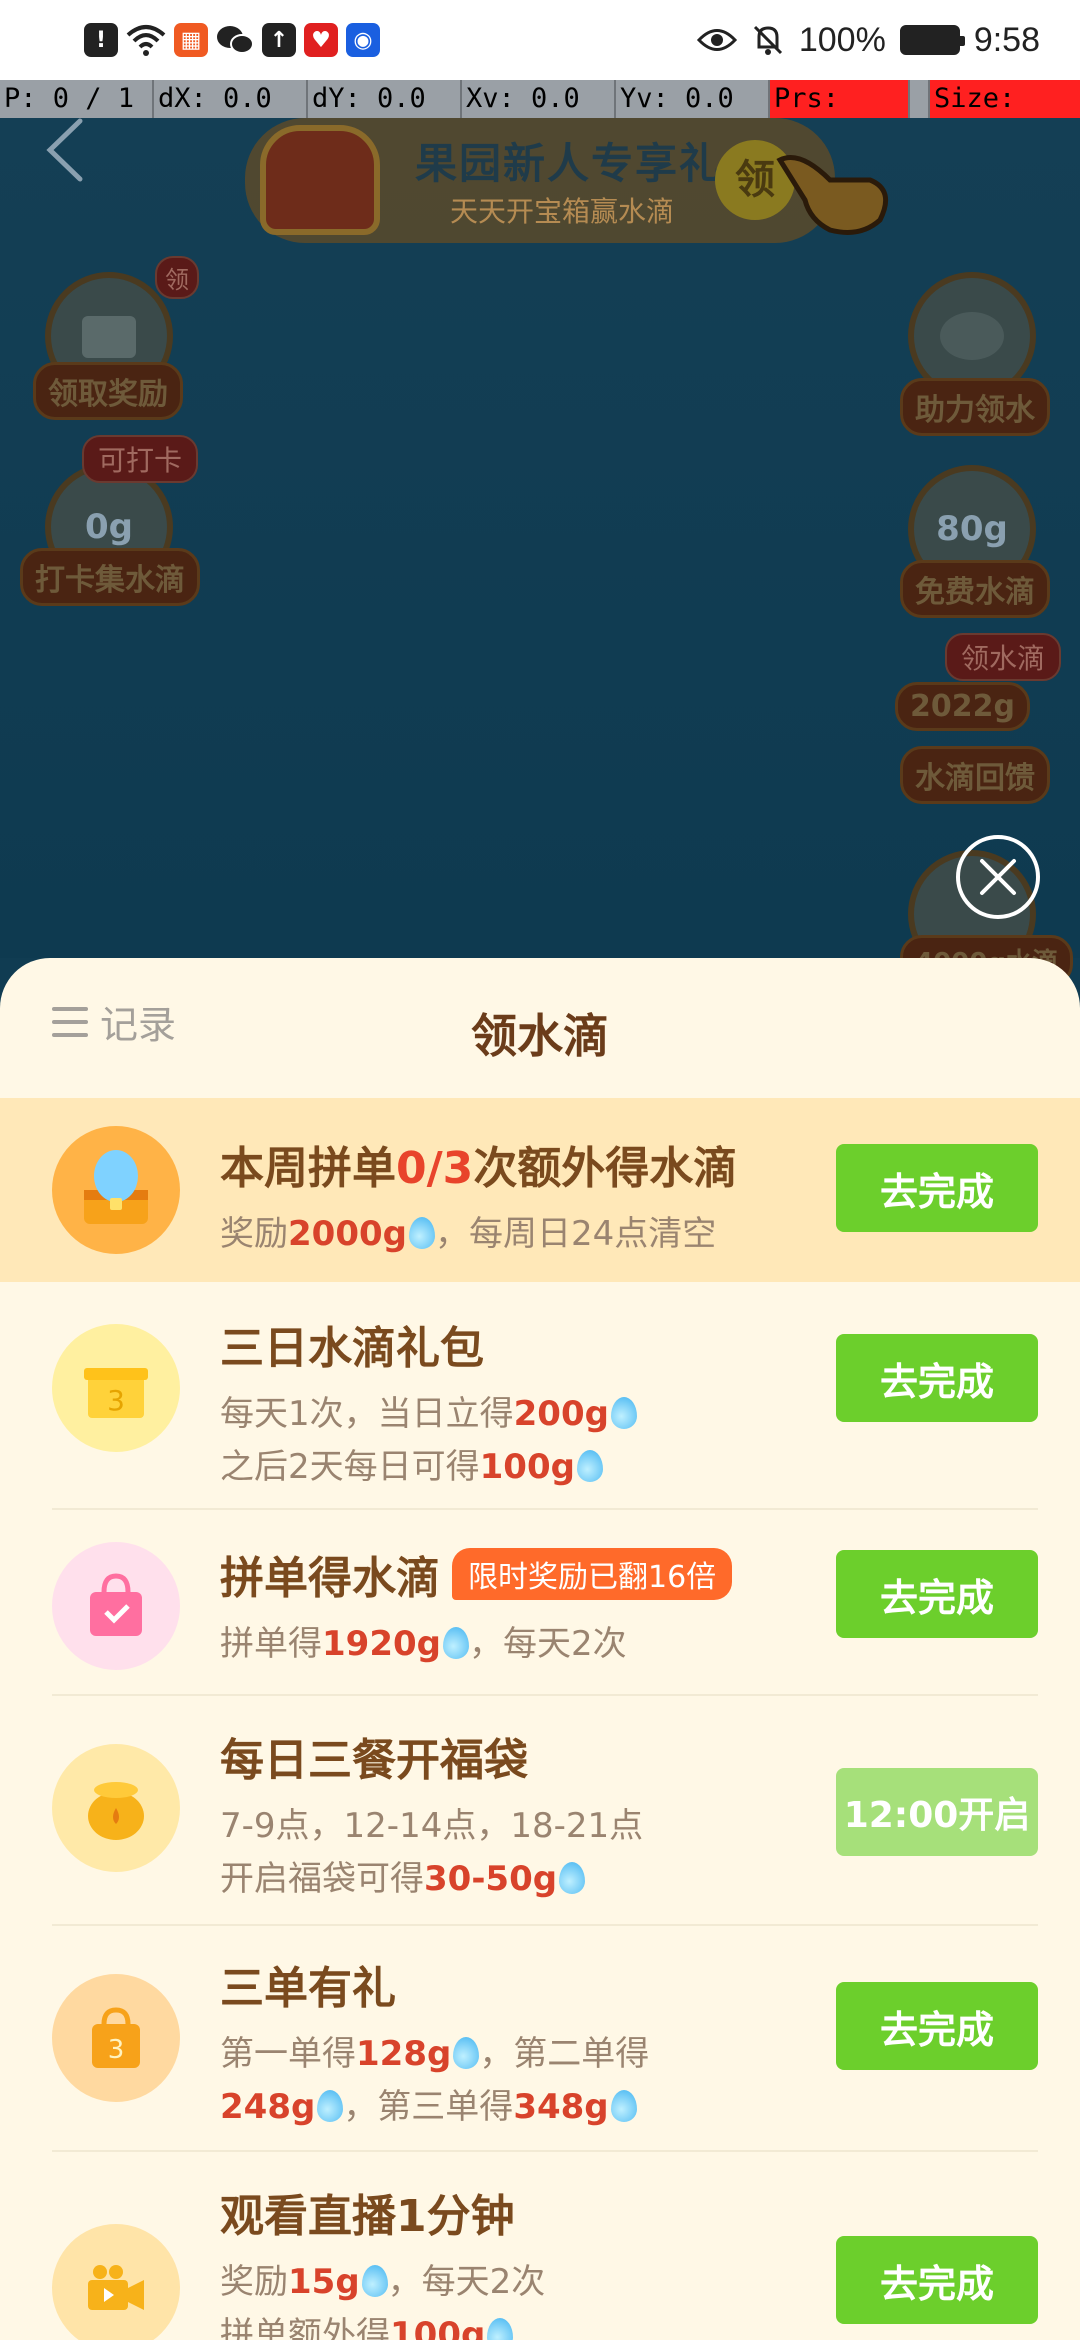  What do you see at coordinates (528, 2323) in the screenshot?
I see `task-desc-2: 拼单额外得100g` at bounding box center [528, 2323].